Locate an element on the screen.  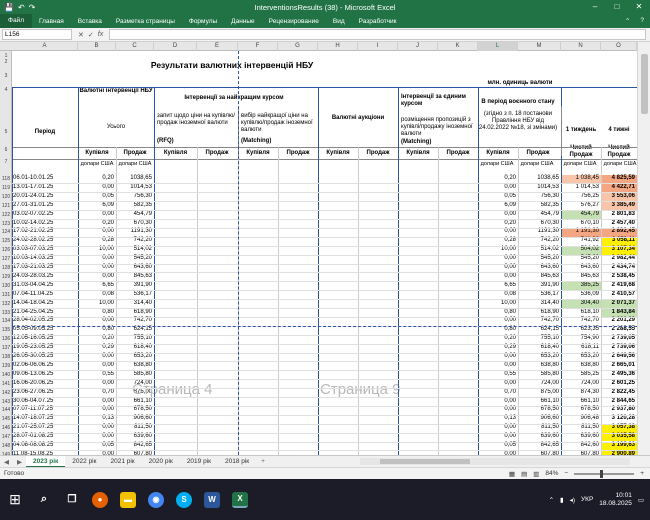
war-buy-cell: 10,00 is located at coordinates (498, 250).